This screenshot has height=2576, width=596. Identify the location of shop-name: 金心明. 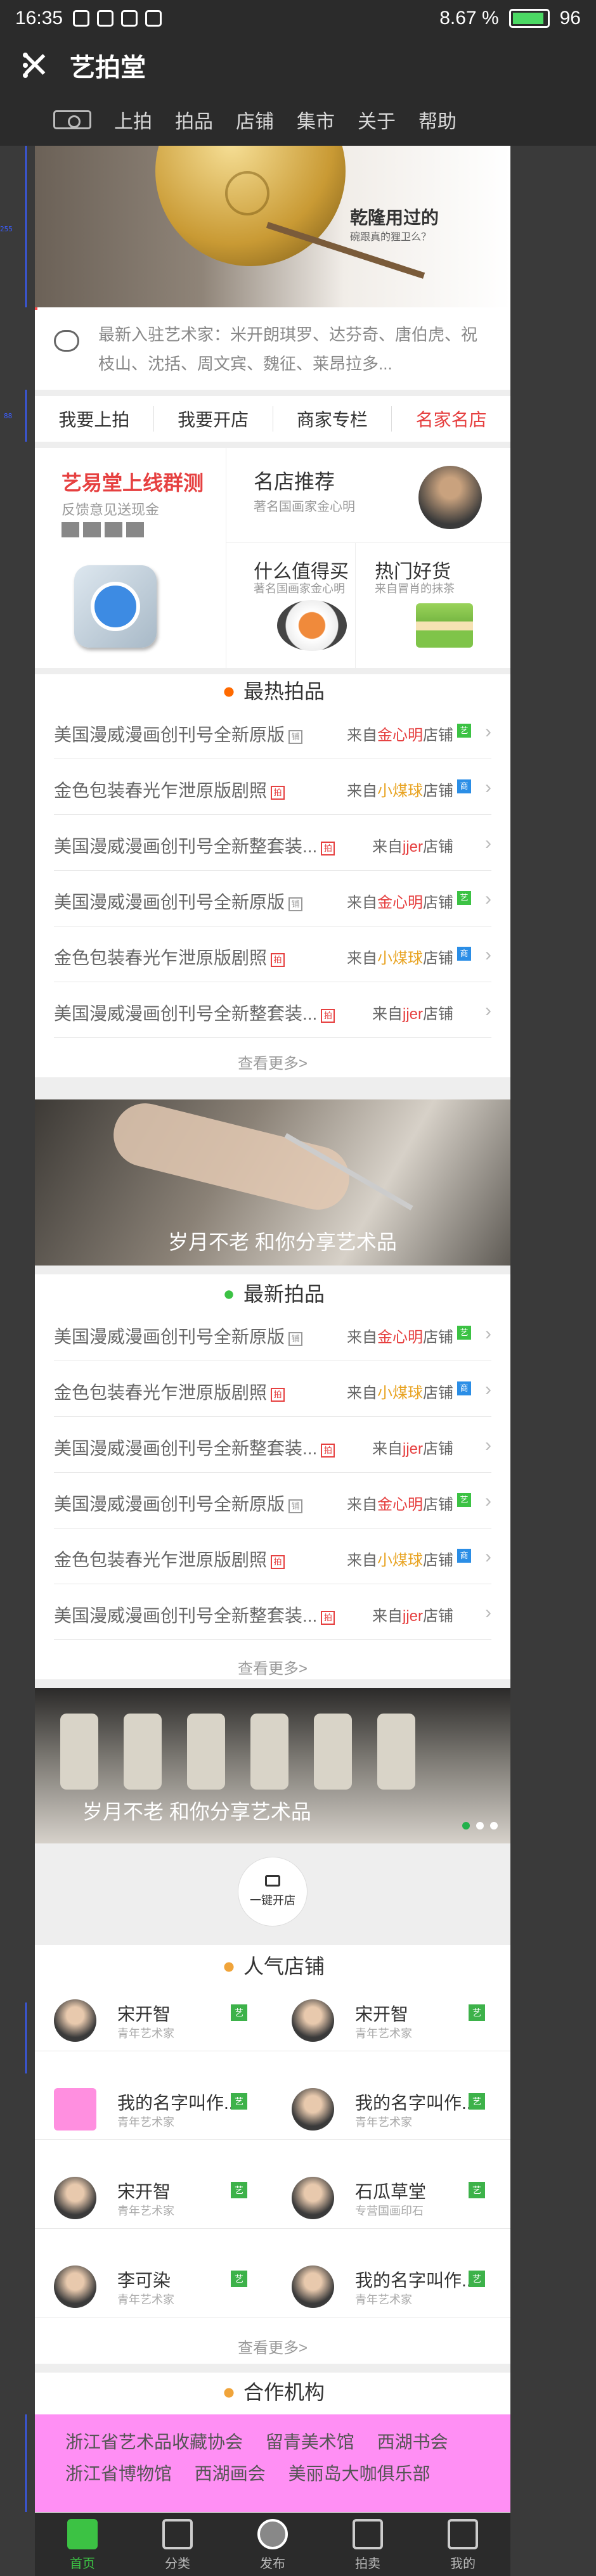
(400, 1504).